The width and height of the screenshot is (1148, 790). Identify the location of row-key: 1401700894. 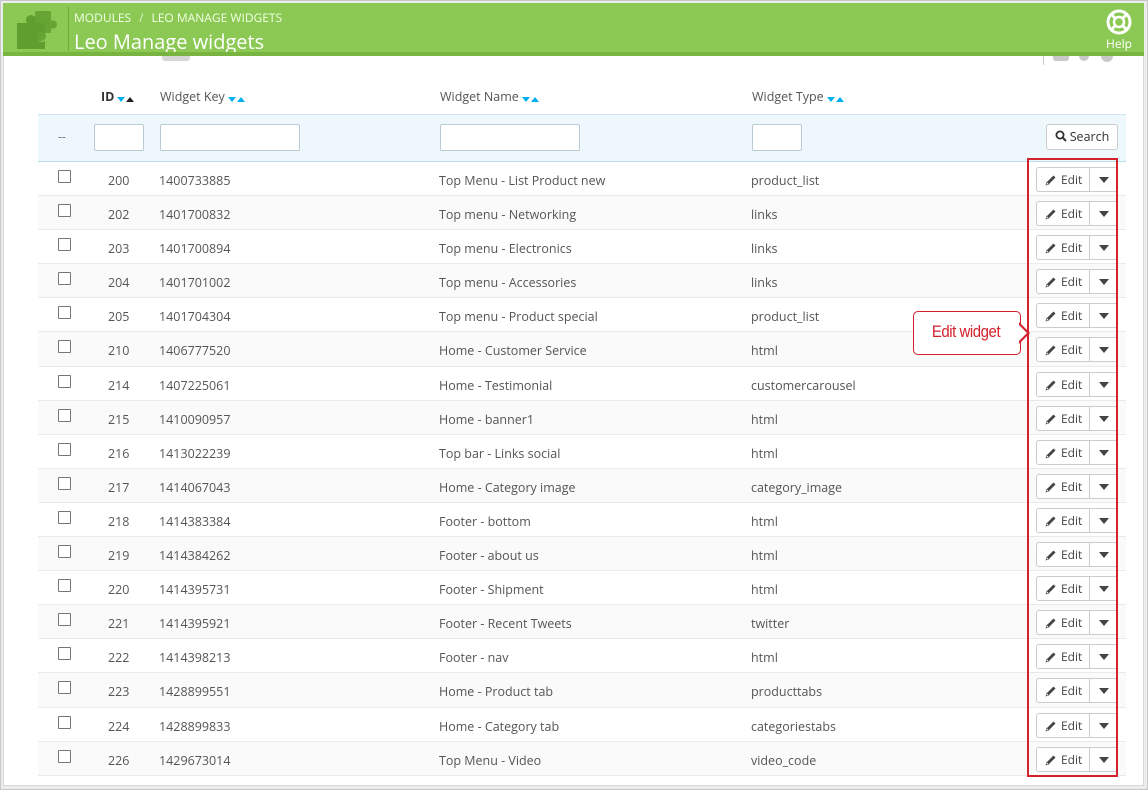
(195, 249).